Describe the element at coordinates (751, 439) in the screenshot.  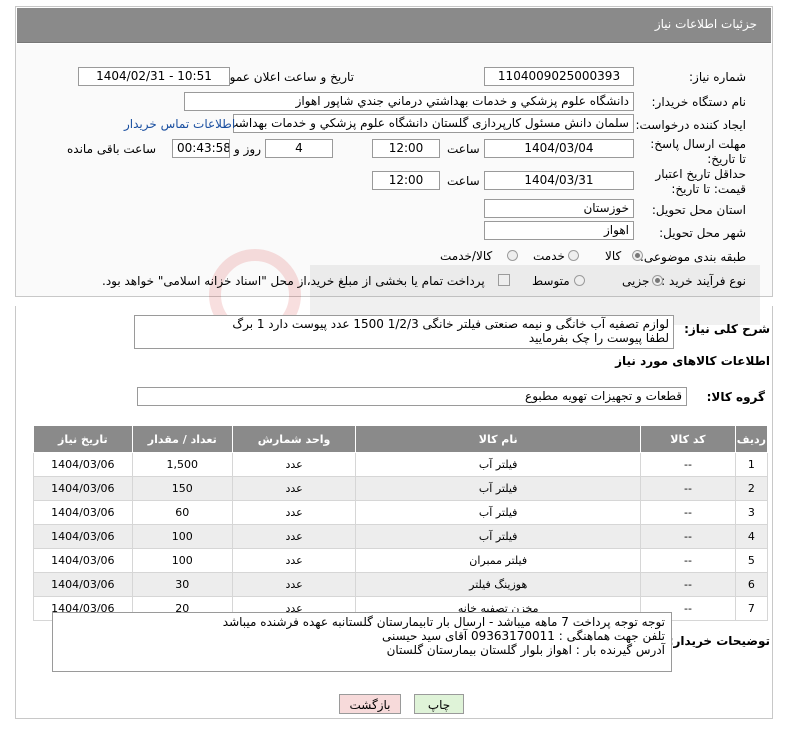
I see `col-row: ردیف` at that location.